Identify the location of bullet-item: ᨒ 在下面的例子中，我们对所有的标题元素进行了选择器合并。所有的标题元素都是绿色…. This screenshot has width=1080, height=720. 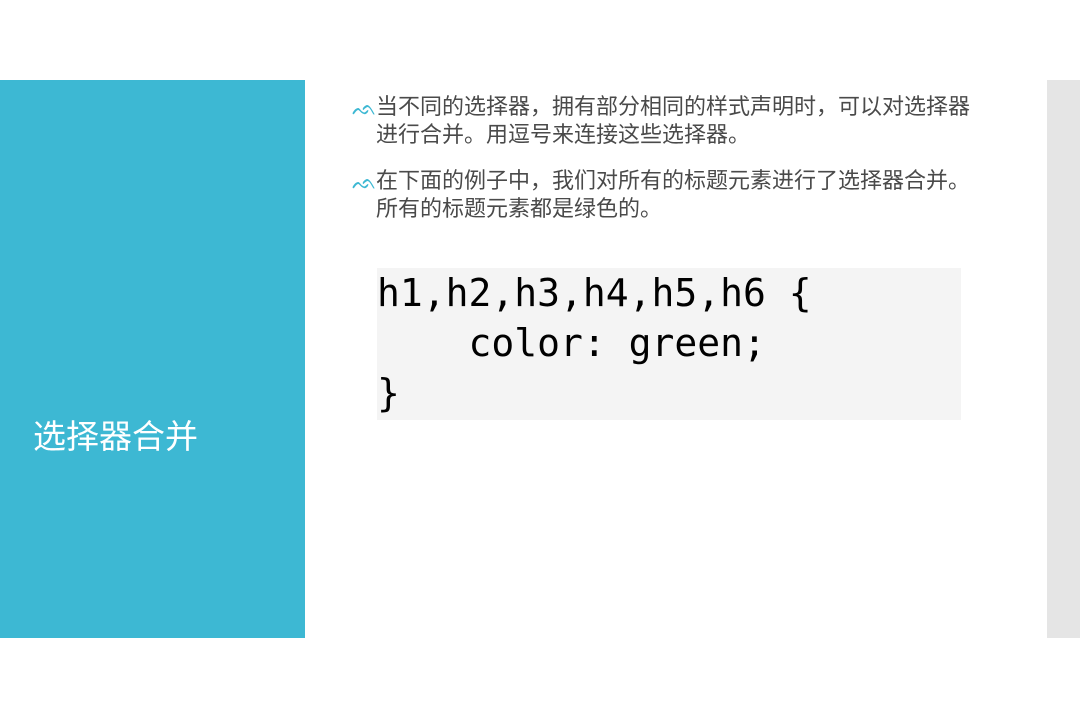
(667, 196).